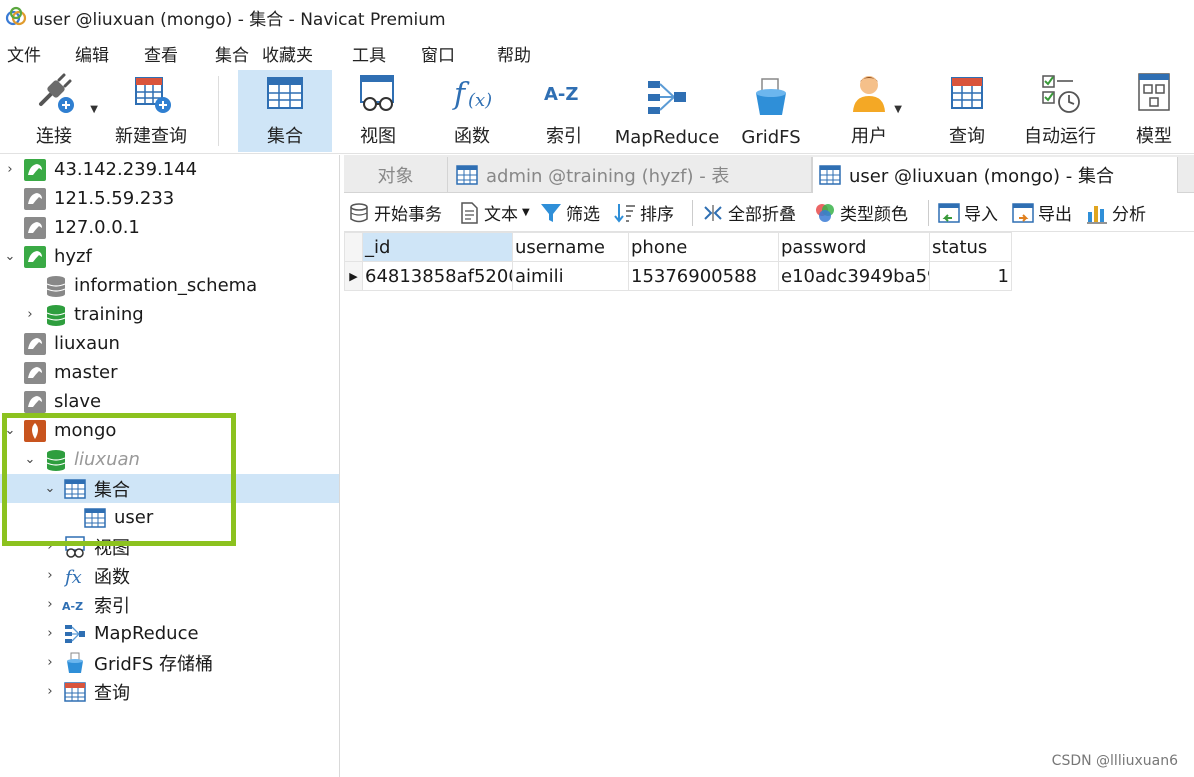 Image resolution: width=1194 pixels, height=777 pixels. What do you see at coordinates (75, 634) in the screenshot?
I see `mapreduce-icon` at bounding box center [75, 634].